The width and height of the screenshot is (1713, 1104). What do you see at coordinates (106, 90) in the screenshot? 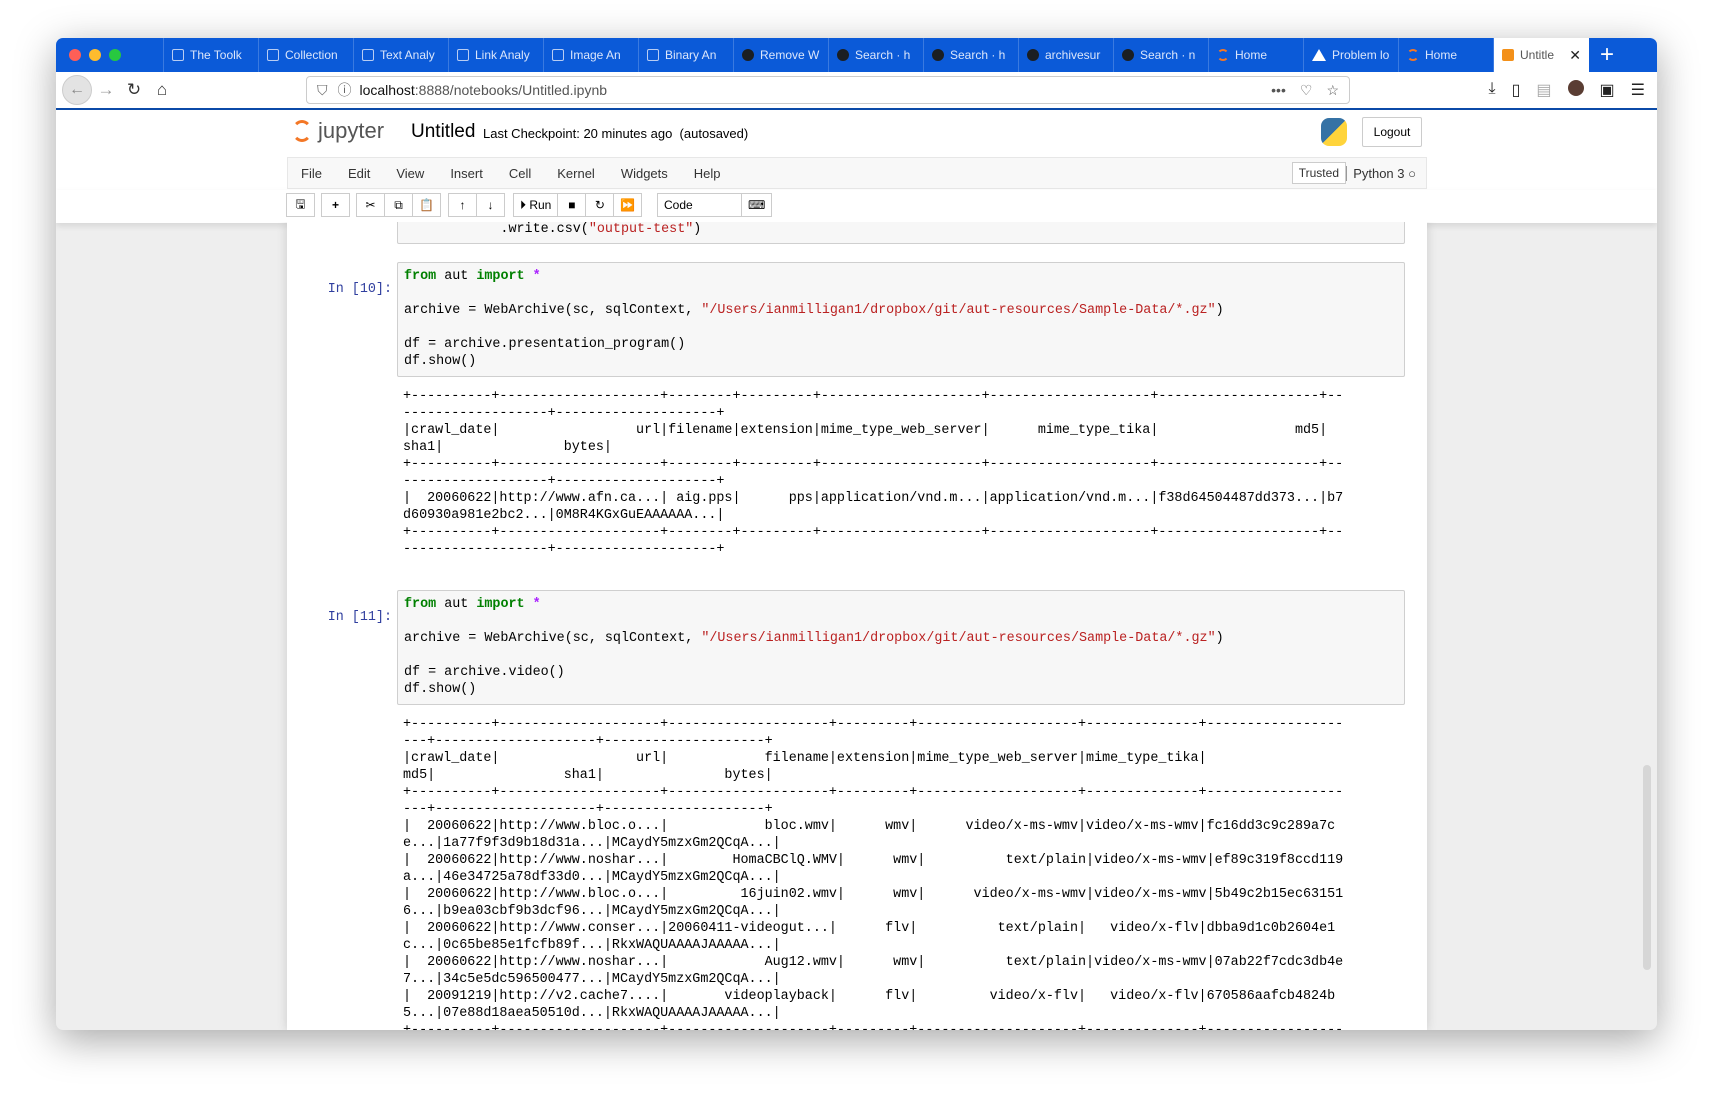
I see `forward-button: →` at bounding box center [106, 90].